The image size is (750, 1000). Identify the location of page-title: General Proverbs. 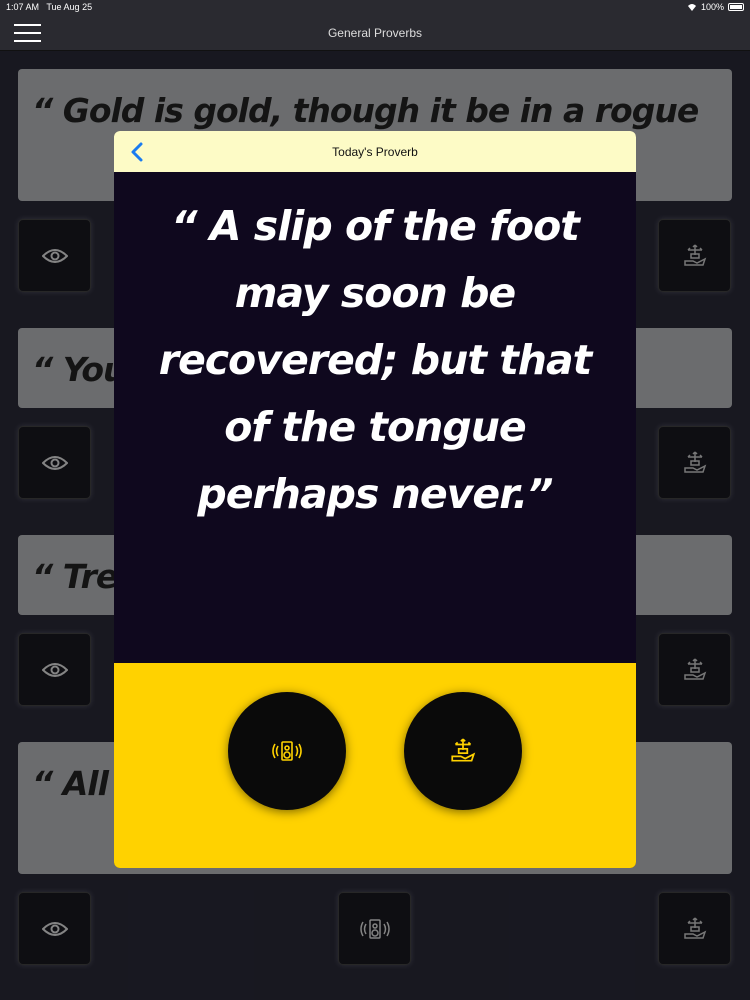
(375, 33).